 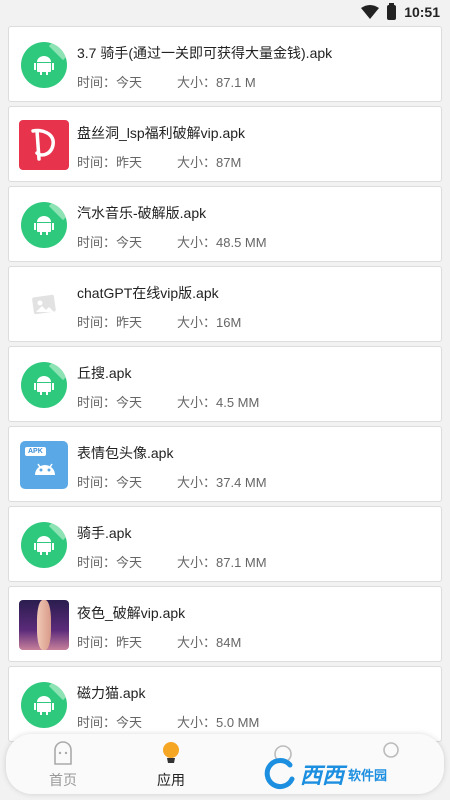 I want to click on item-title: 磁力猫.apk, so click(x=111, y=693).